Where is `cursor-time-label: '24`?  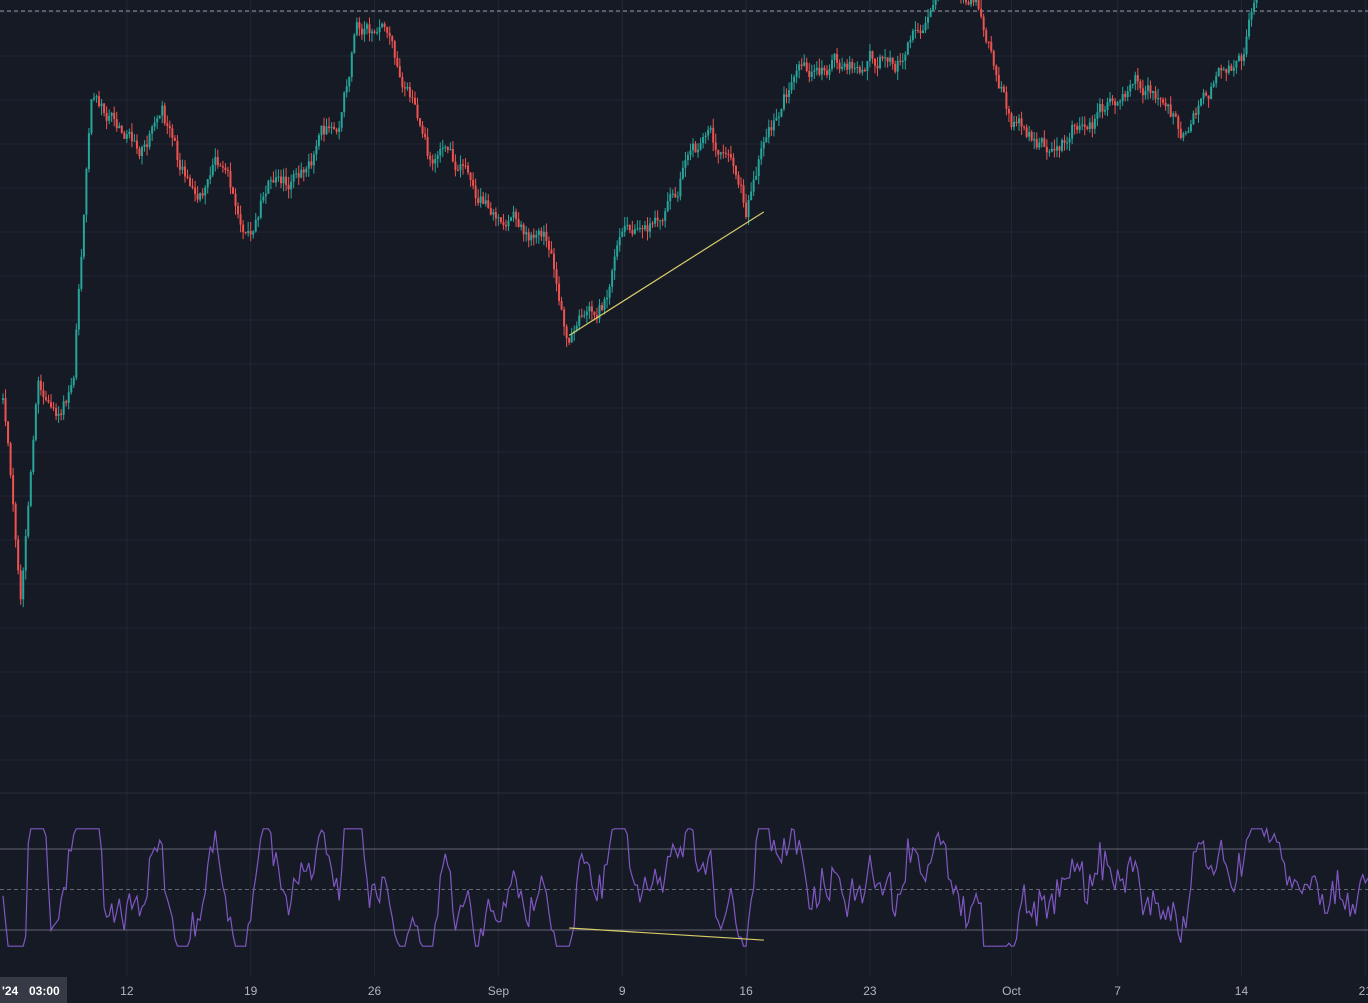 cursor-time-label: '24 is located at coordinates (10, 991).